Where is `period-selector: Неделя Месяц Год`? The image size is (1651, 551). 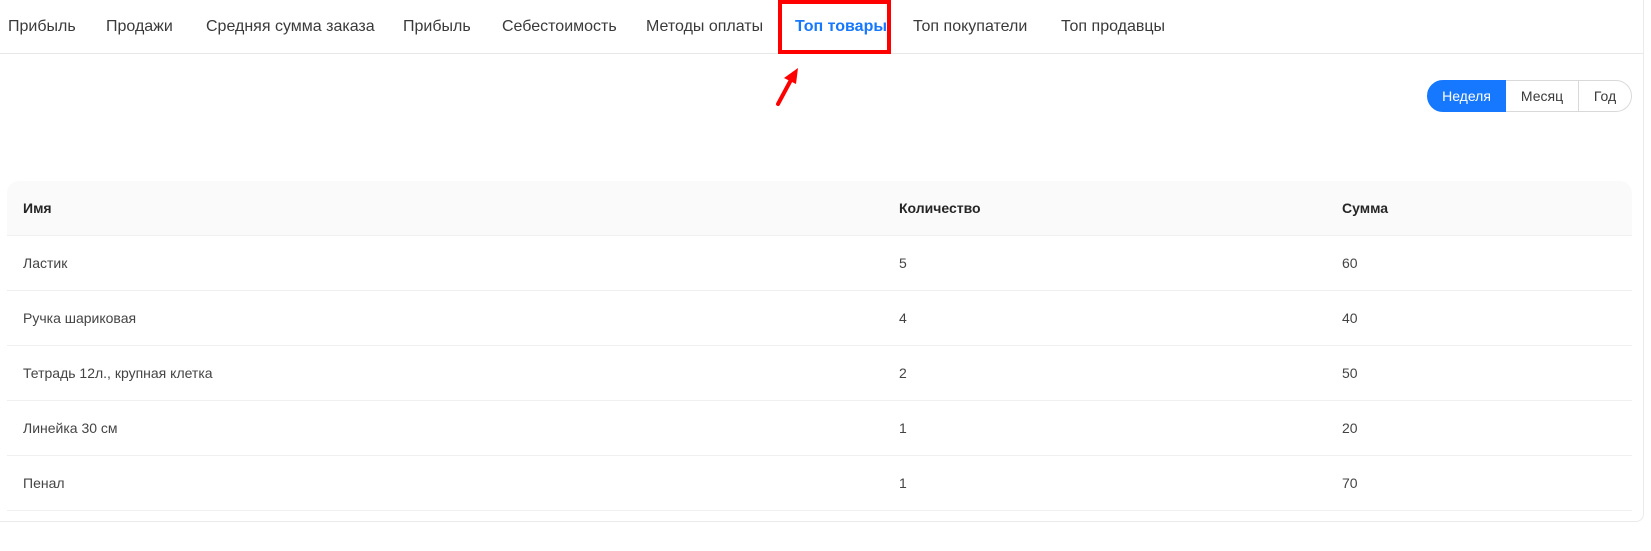
period-selector: Неделя Месяц Год is located at coordinates (1529, 96).